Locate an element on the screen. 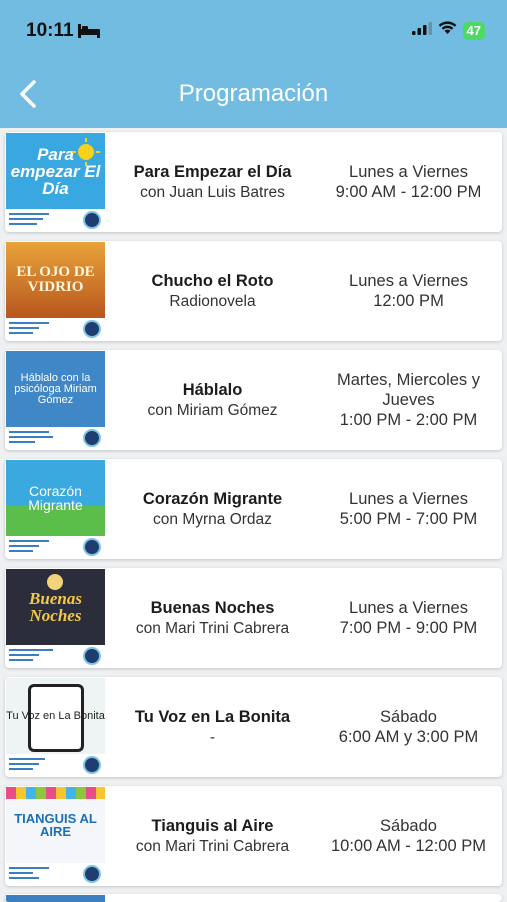 The image size is (507, 902). program-hours: 1:00 PM - 2:00 PM is located at coordinates (408, 420).